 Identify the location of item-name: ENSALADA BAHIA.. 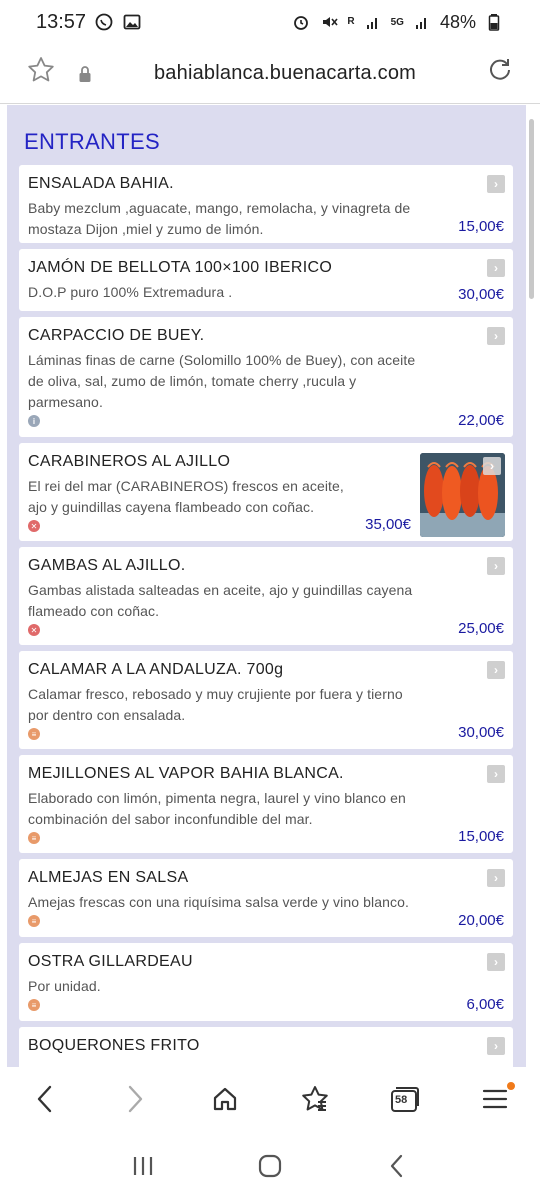
(101, 183).